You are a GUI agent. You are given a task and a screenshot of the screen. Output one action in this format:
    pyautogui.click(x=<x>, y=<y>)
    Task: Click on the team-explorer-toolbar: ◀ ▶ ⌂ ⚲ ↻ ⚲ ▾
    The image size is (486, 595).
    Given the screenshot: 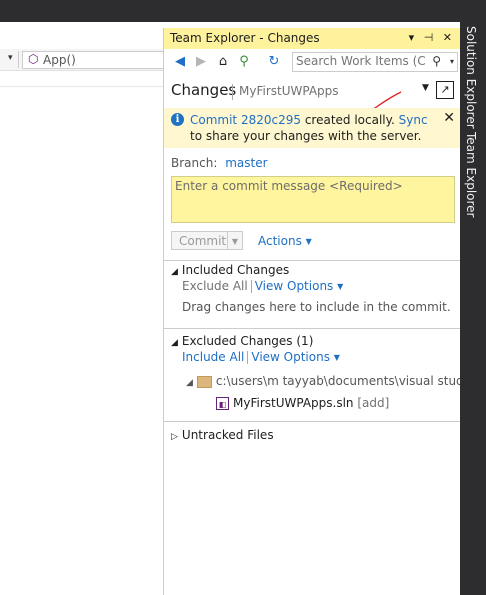 What is the action you would take?
    pyautogui.click(x=312, y=62)
    